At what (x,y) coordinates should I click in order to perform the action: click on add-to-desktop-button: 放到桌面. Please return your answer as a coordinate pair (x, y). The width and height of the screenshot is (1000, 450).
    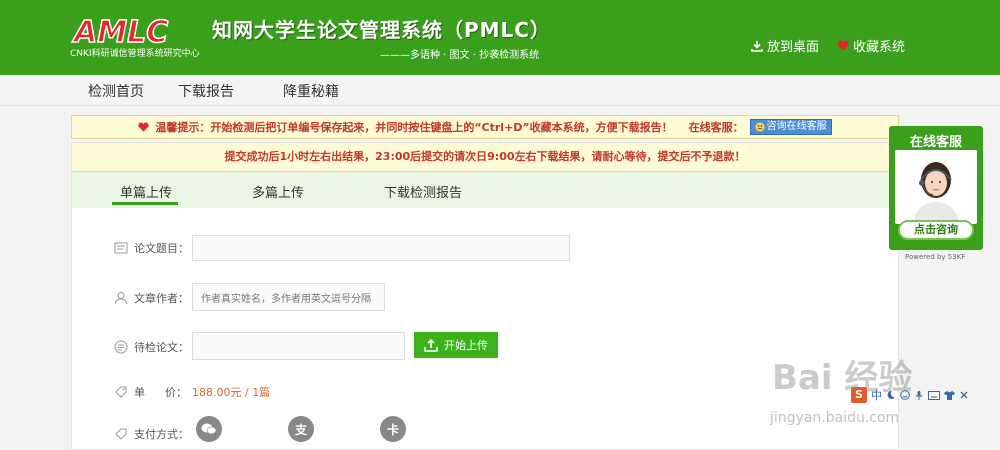
    Looking at the image, I should click on (785, 45).